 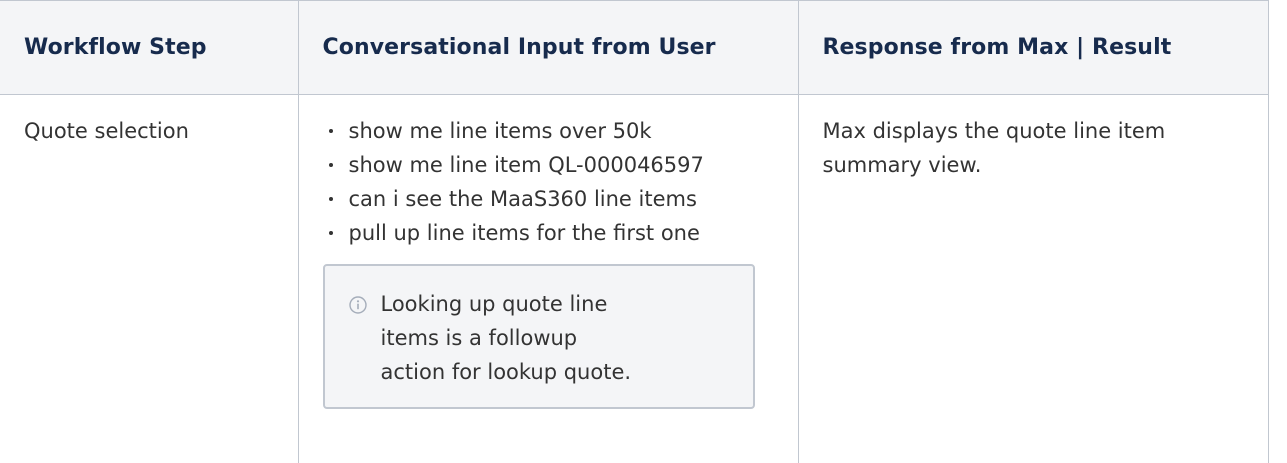 I want to click on info-circle-icon, so click(x=357, y=302).